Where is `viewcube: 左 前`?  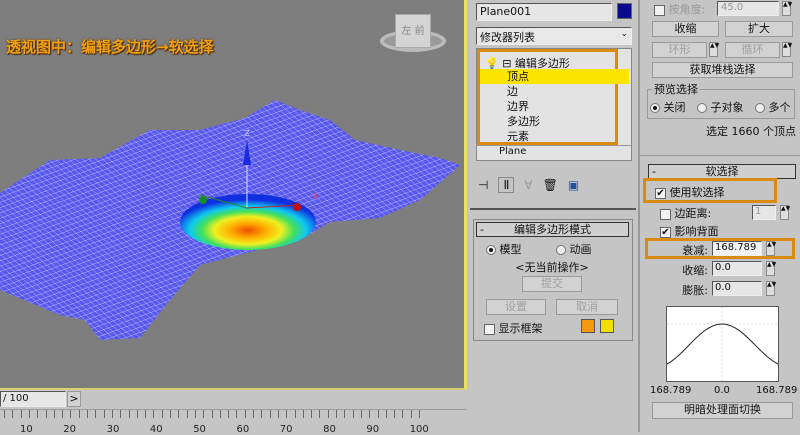
viewcube: 左 前 is located at coordinates (413, 34).